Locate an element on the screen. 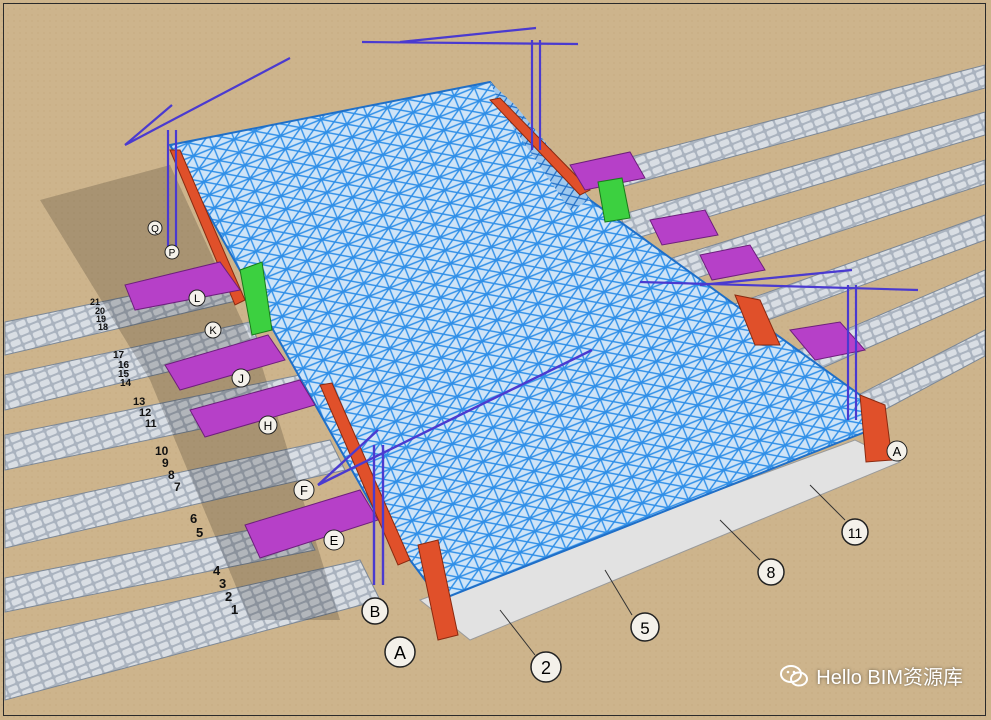 The width and height of the screenshot is (991, 720). track-label-5: 5 is located at coordinates (199, 532).